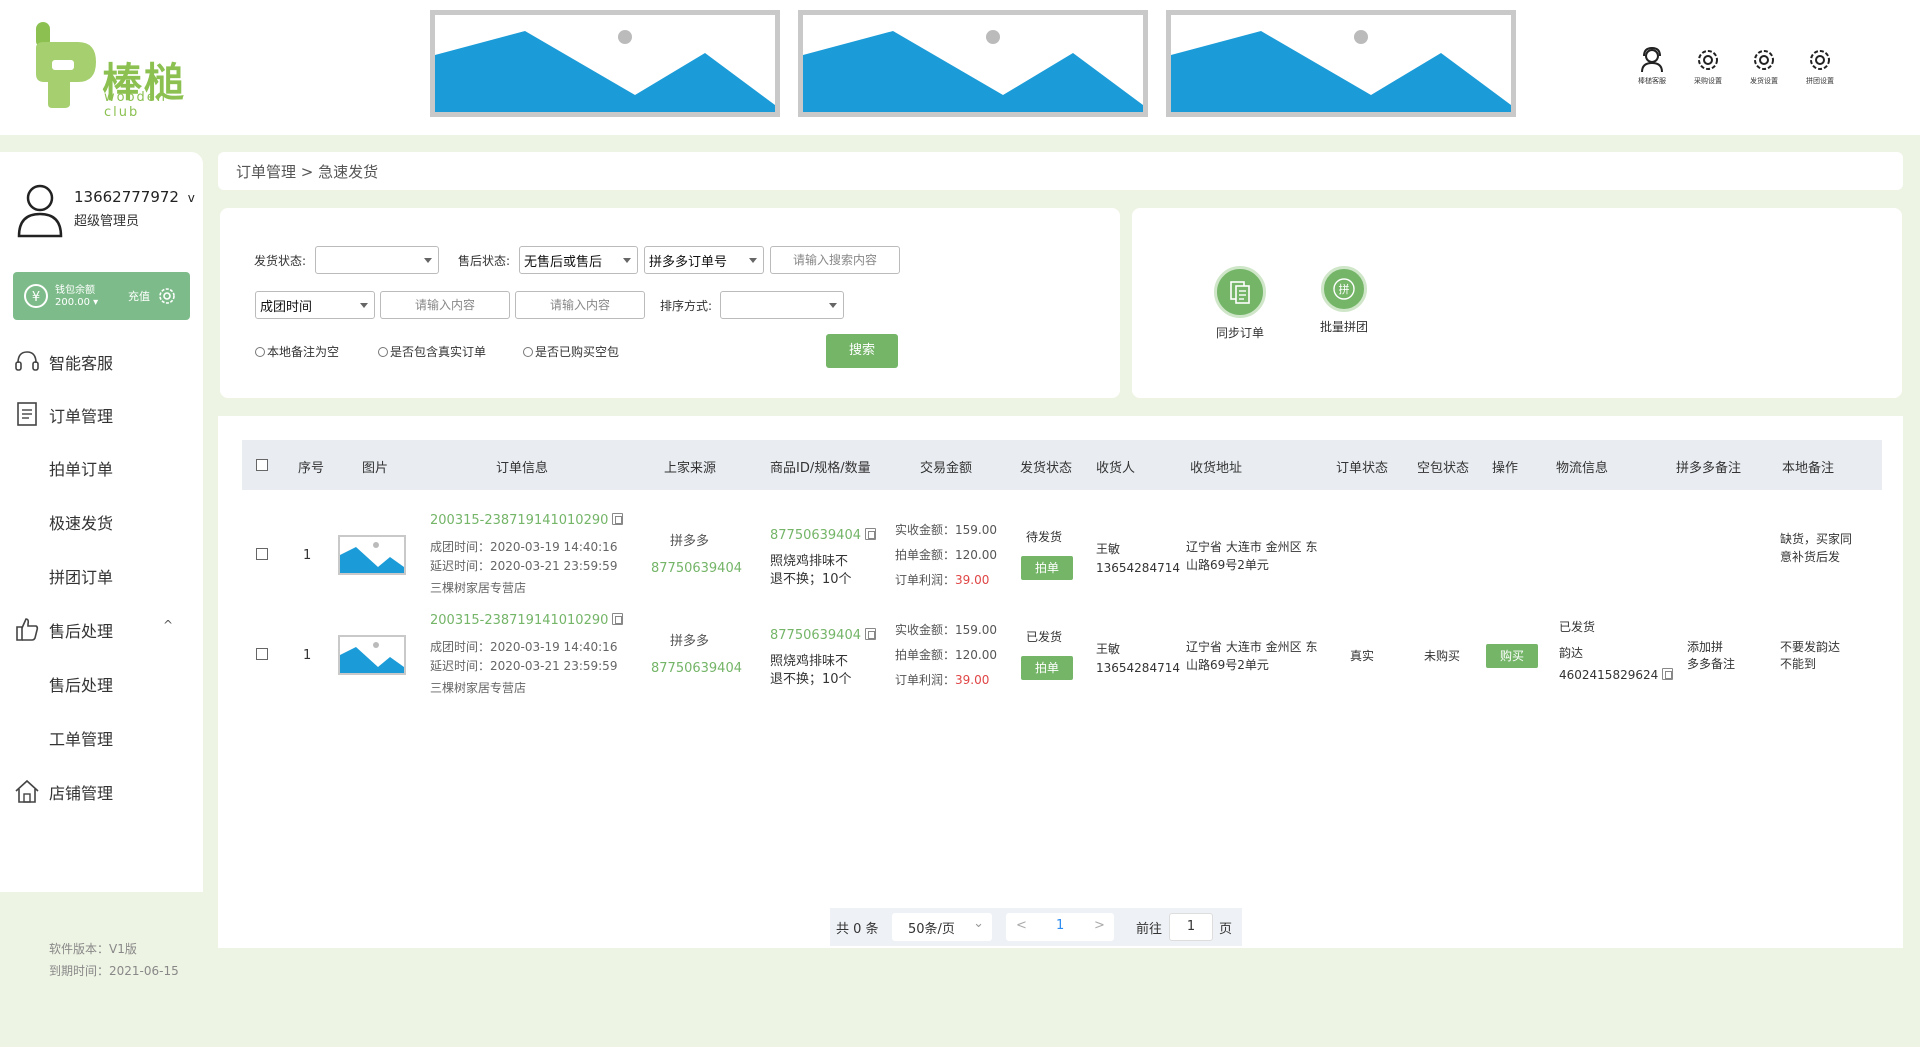  What do you see at coordinates (690, 641) in the screenshot?
I see `source-platform: 拼多多` at bounding box center [690, 641].